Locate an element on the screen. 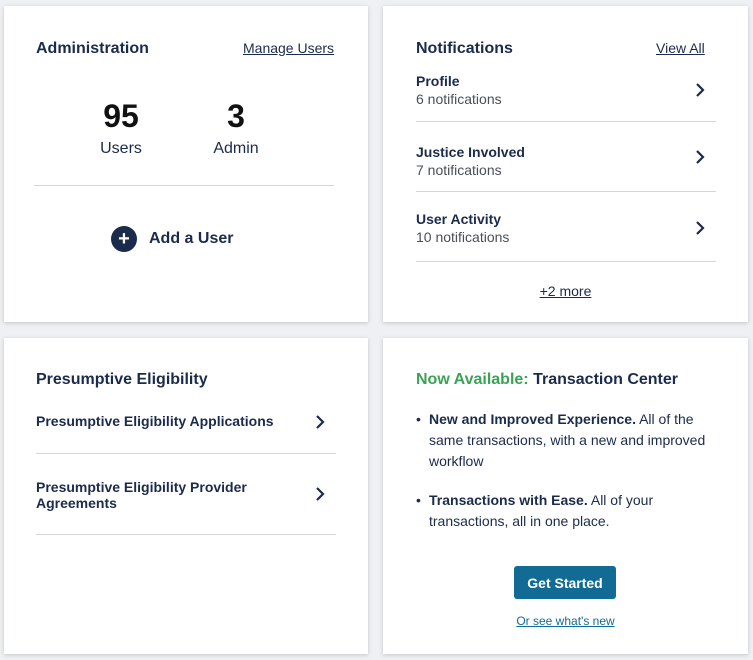  whats-new: Or see what's new is located at coordinates (565, 621).